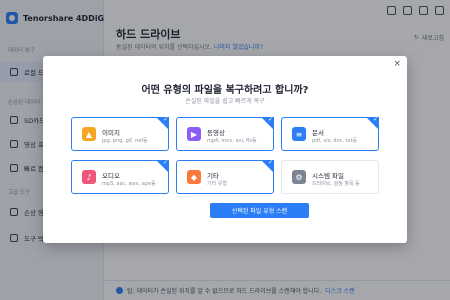  I want to click on file-type-card-image: ▲ 이미지 jpg, png, gif, nef등, so click(120, 133).